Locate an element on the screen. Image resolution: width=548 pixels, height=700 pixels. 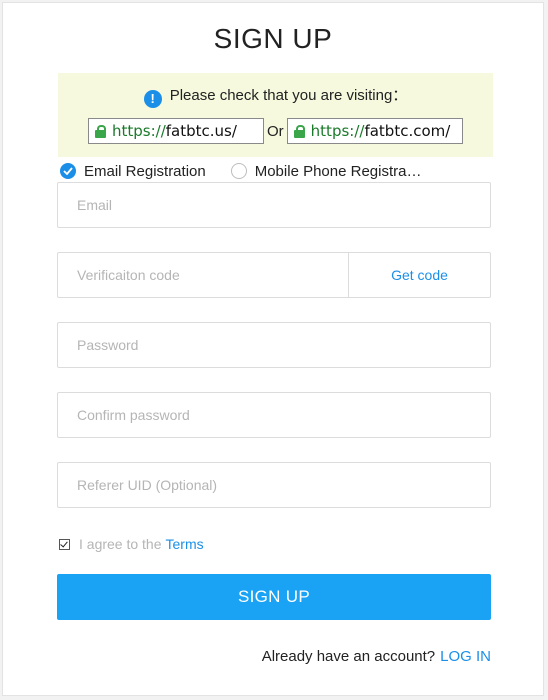
agree-checkbox is located at coordinates (64, 544).